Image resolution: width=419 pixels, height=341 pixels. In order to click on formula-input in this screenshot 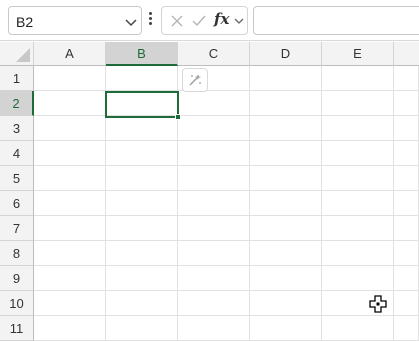, I will do `click(336, 20)`.